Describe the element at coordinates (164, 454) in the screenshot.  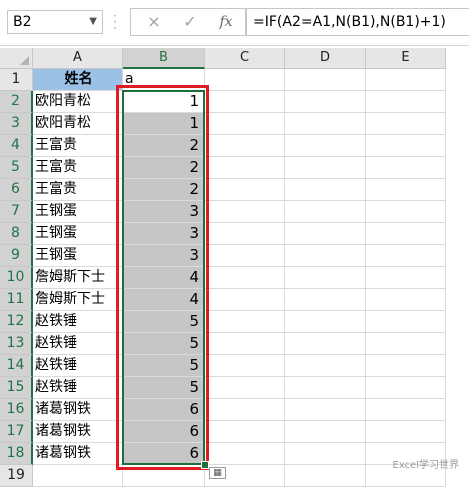
I see `cell-b18: 6` at that location.